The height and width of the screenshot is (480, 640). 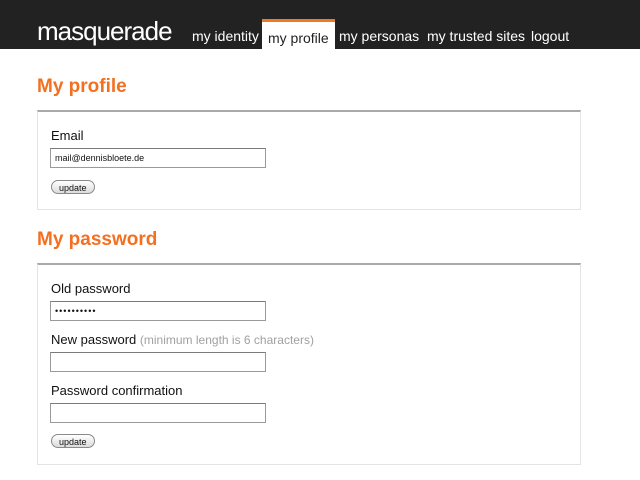 I want to click on profile-update-button: update, so click(x=73, y=187).